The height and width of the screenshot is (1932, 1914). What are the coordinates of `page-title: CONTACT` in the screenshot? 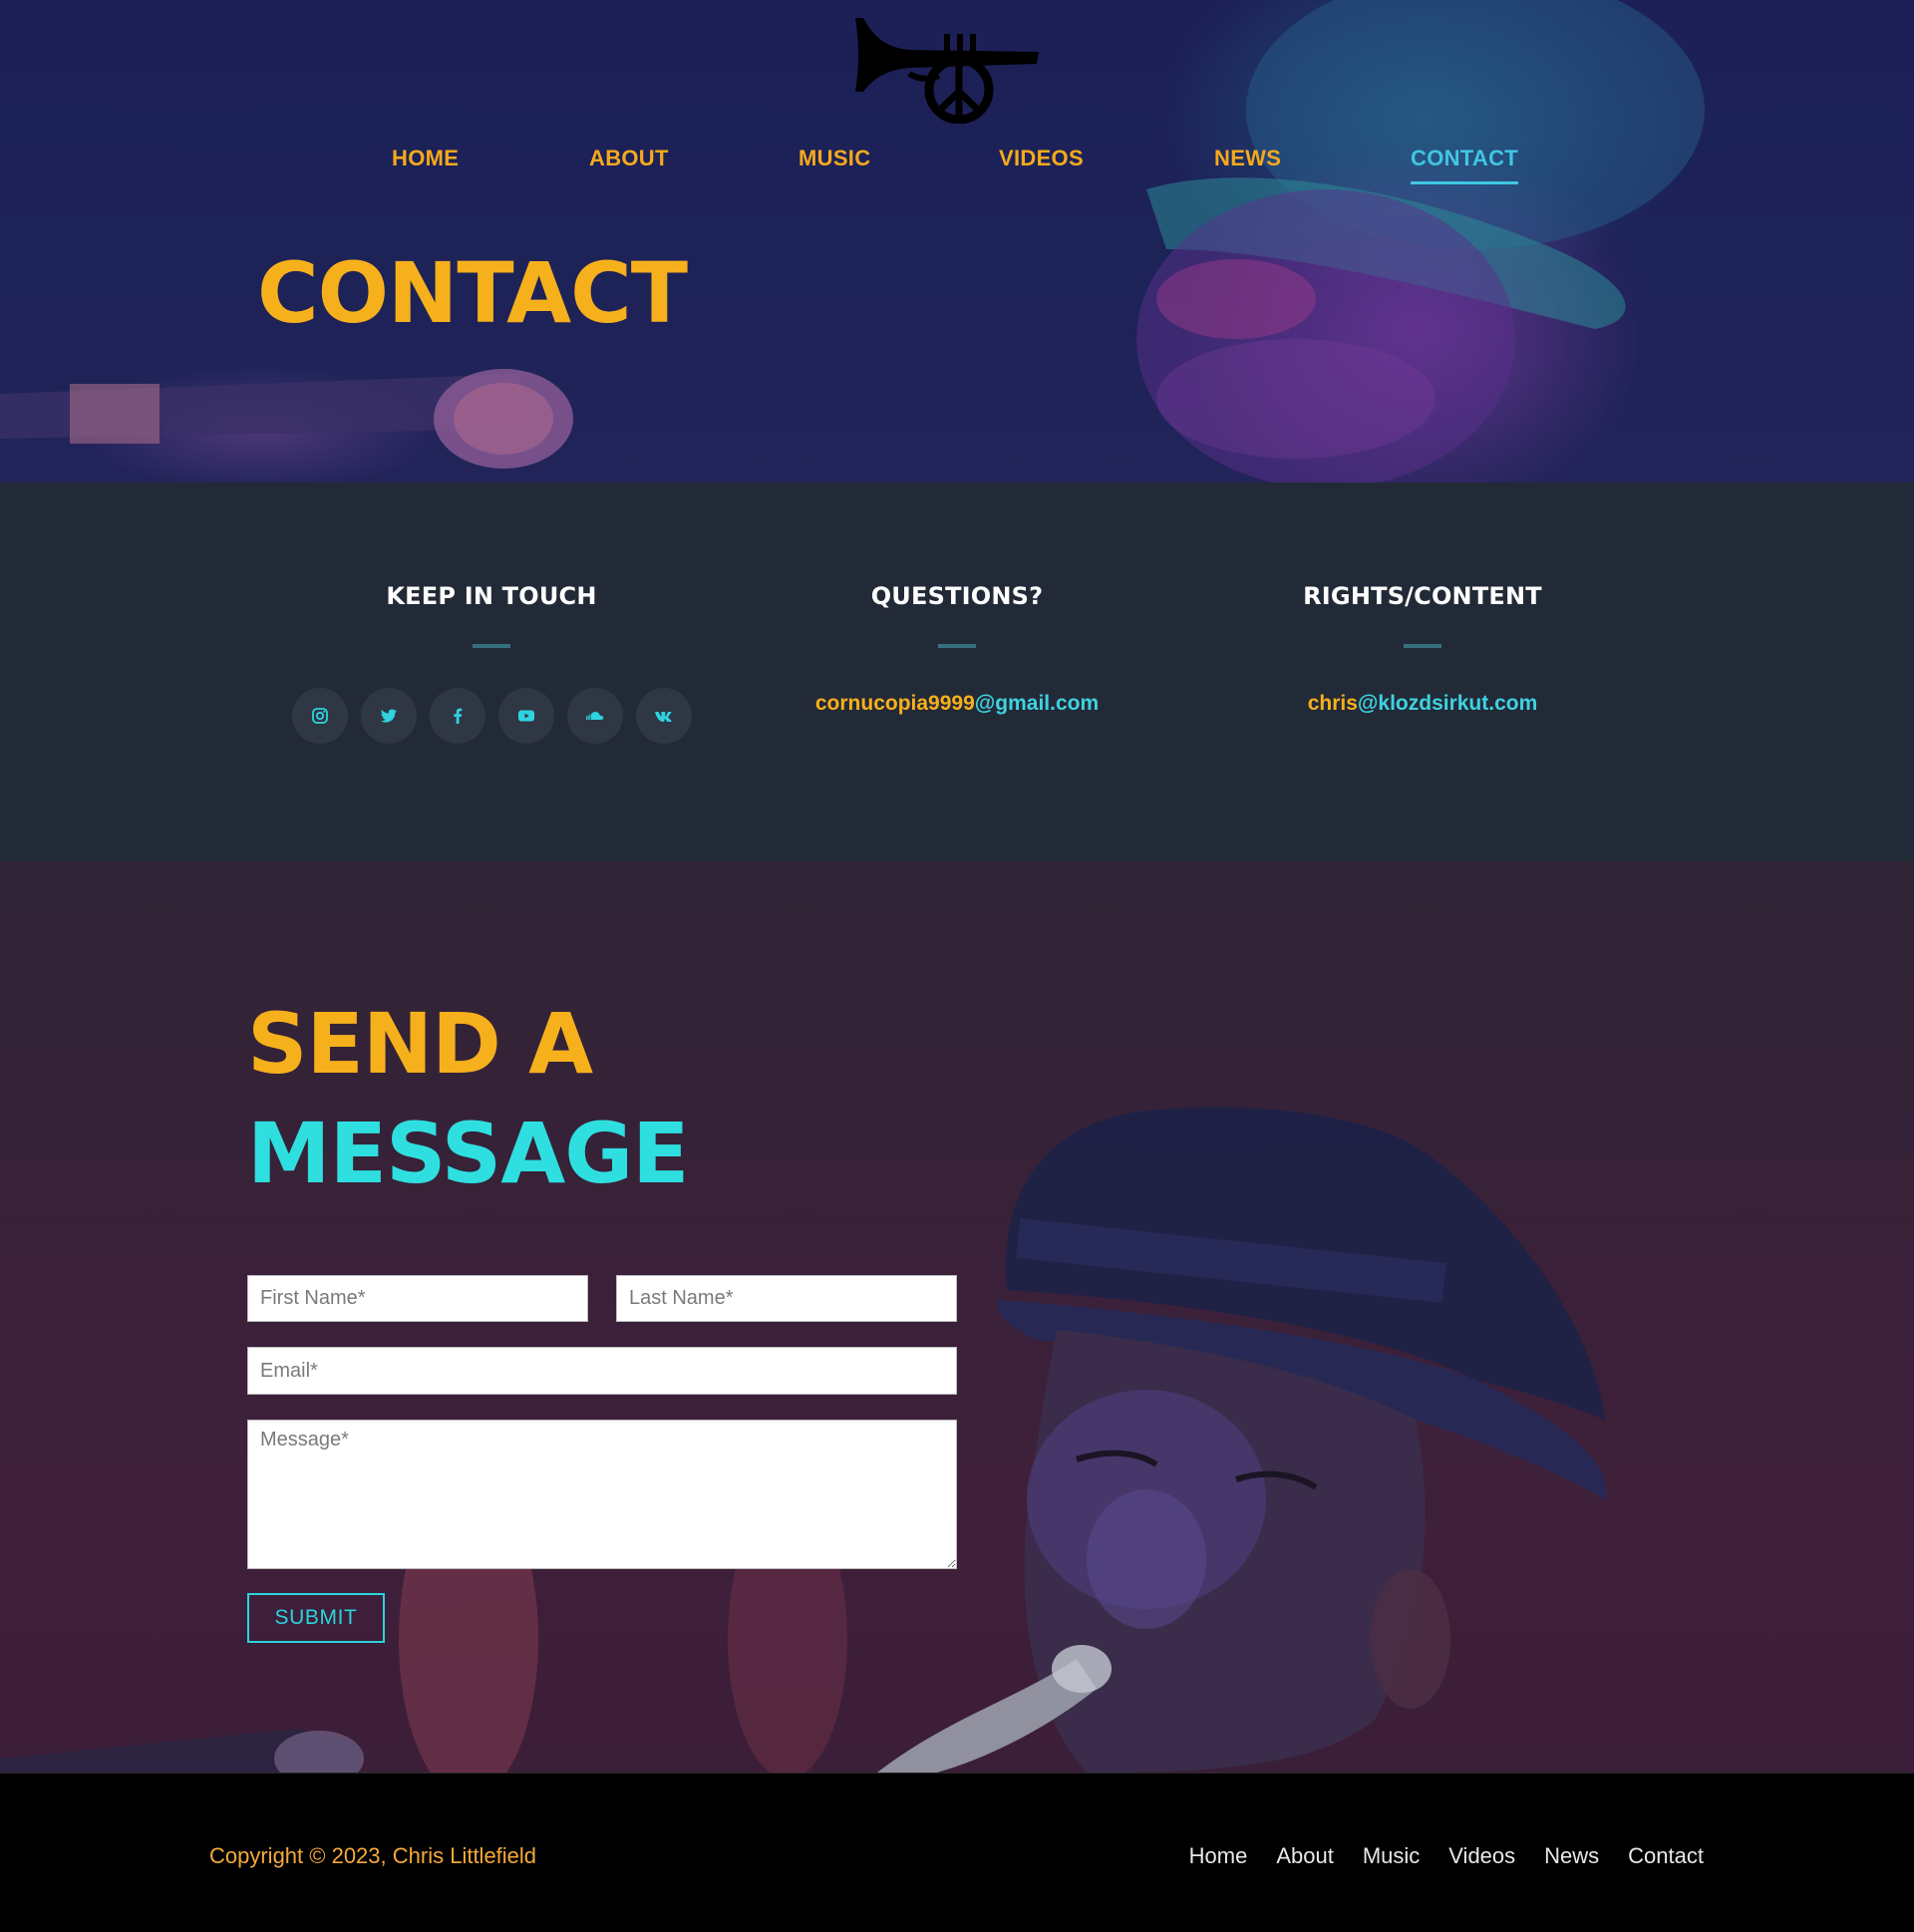 It's located at (472, 293).